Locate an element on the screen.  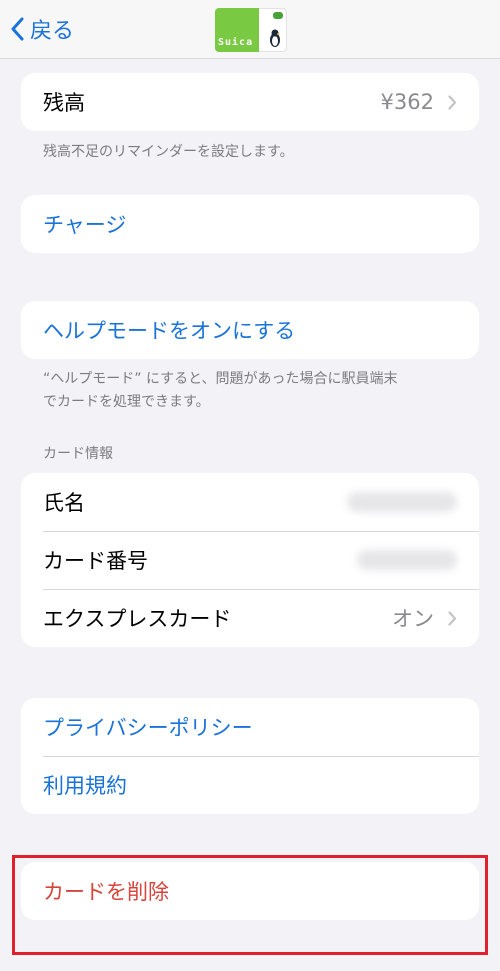
express-card-value: オン is located at coordinates (413, 619).